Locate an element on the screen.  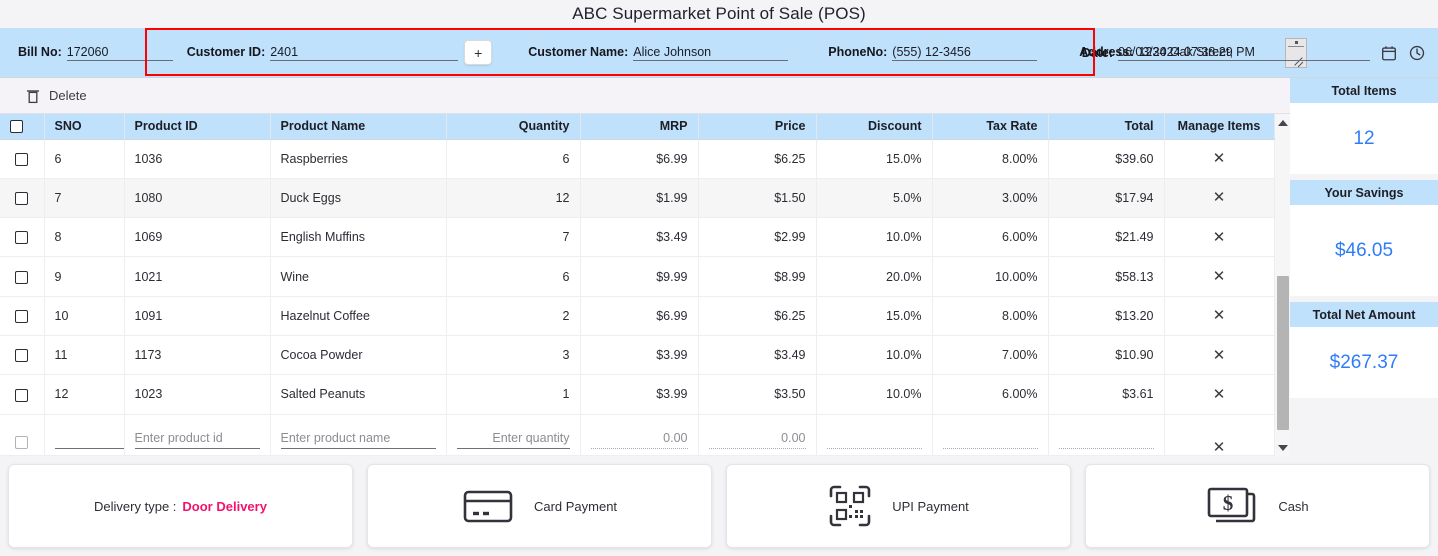
new-quantity-input: Enter quantity is located at coordinates (513, 440).